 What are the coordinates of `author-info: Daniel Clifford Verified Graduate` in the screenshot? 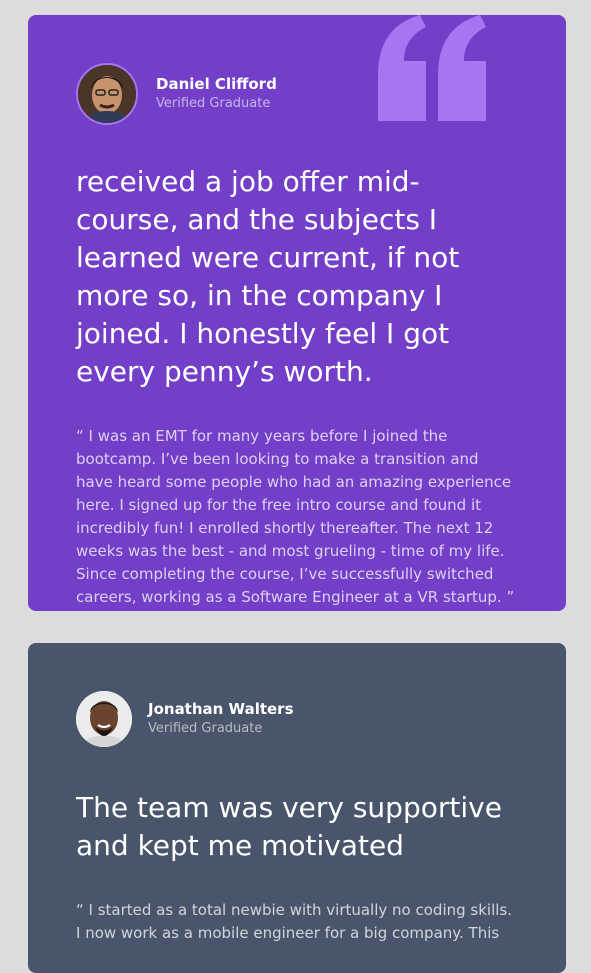 It's located at (216, 94).